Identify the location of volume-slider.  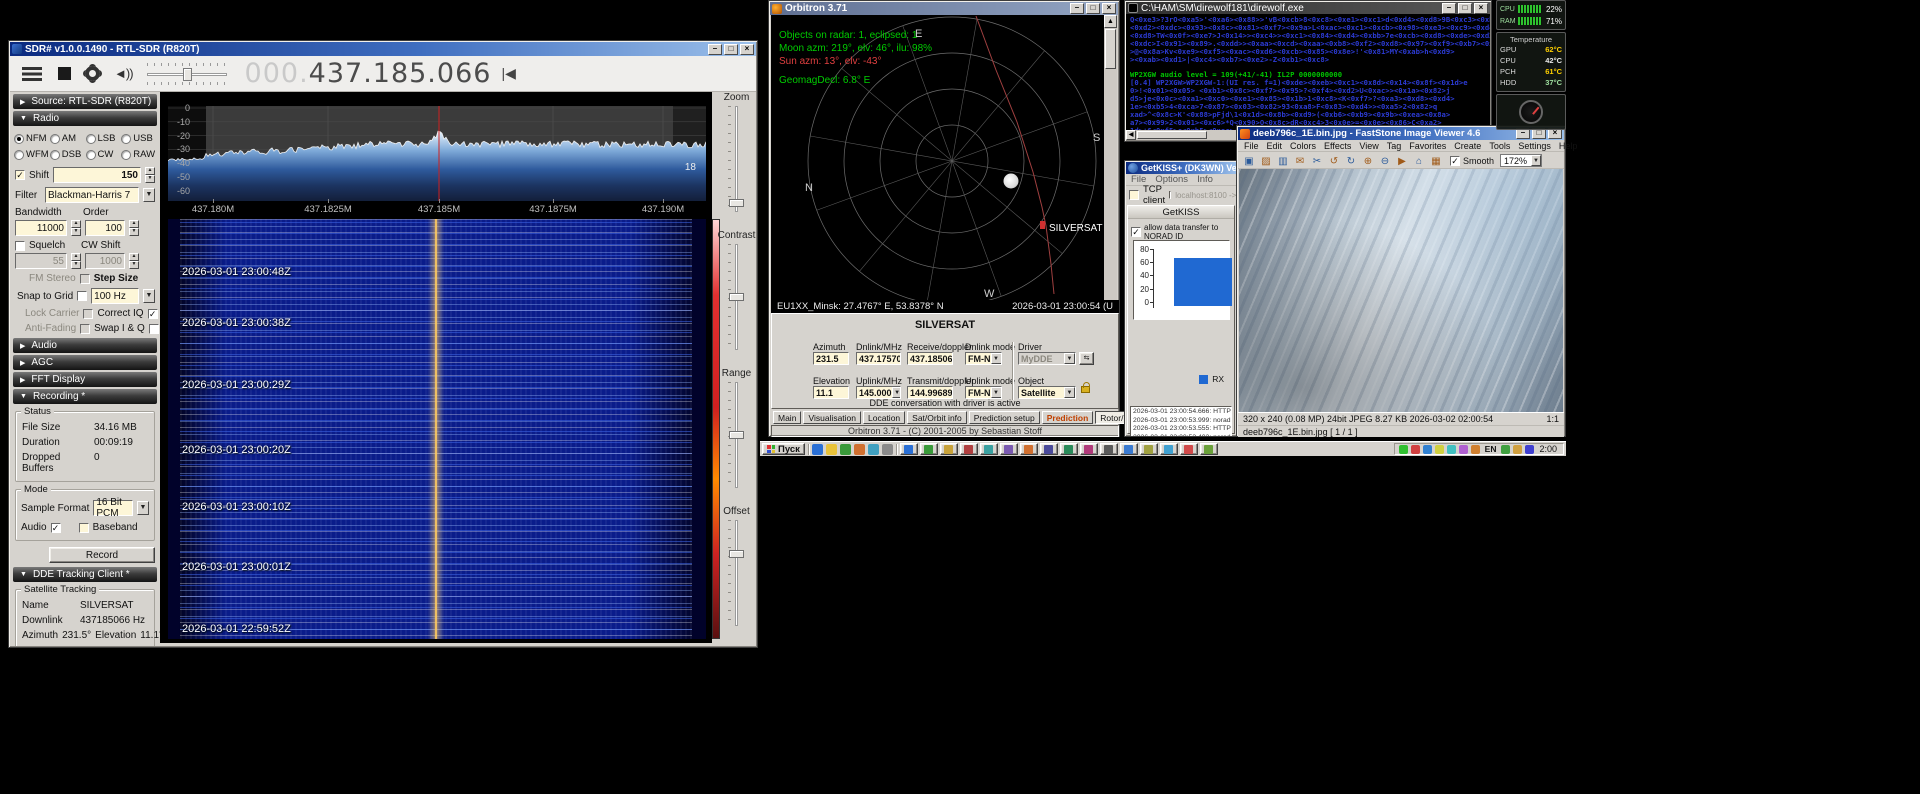
(186, 73).